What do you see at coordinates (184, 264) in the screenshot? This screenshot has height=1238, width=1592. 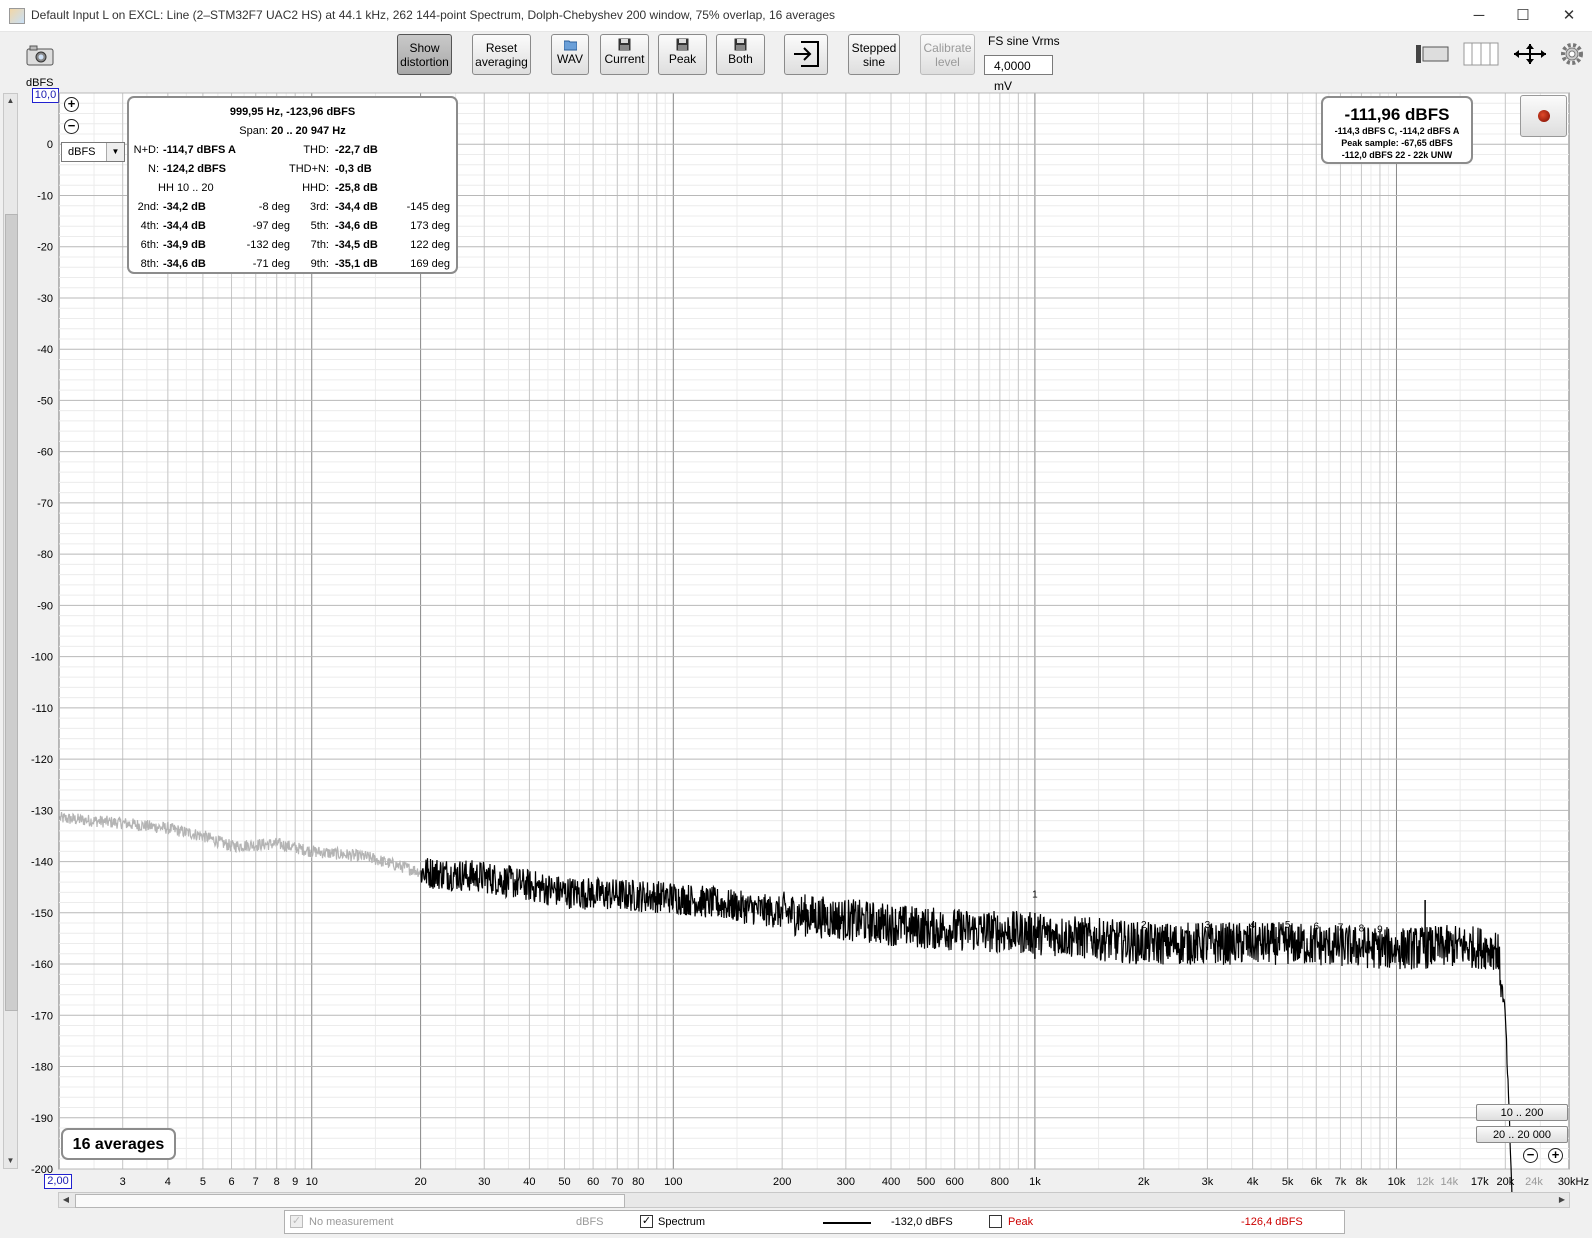 I see `harmonic-value: -34,6 dB` at bounding box center [184, 264].